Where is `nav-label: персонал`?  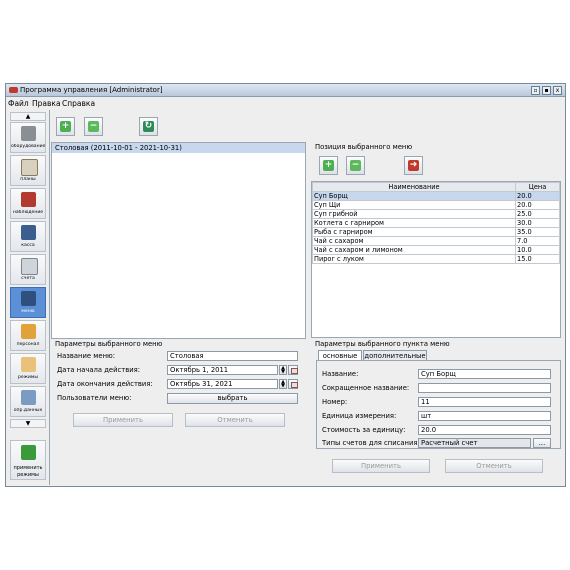
nav-label: персонал is located at coordinates (28, 344).